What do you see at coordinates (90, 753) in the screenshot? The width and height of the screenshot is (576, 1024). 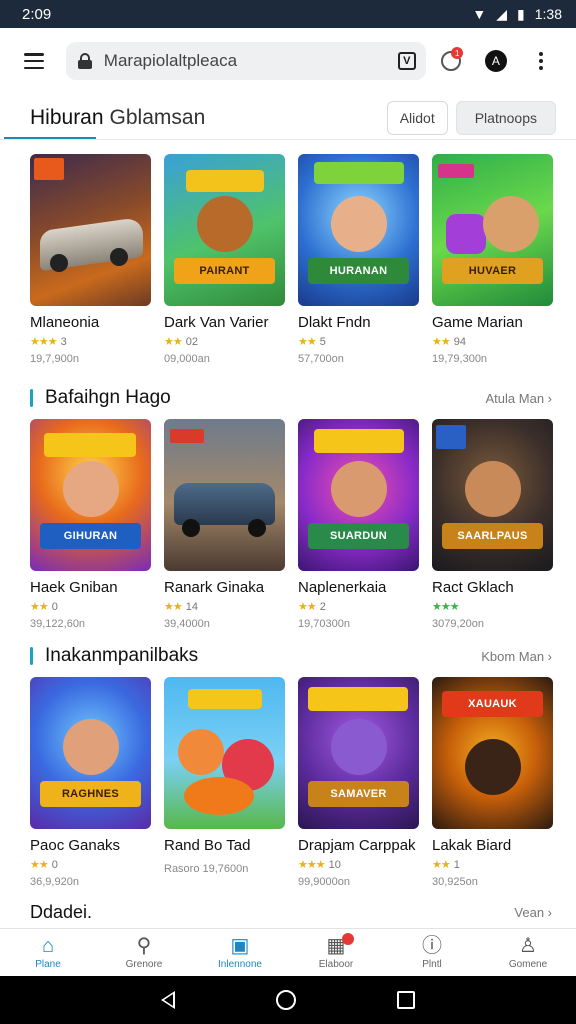 I see `game-cover-image: RAGHNES` at bounding box center [90, 753].